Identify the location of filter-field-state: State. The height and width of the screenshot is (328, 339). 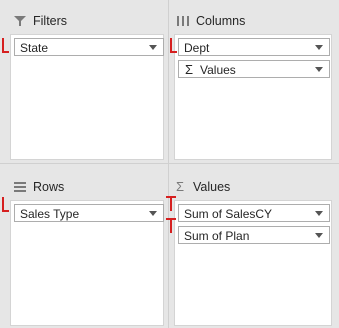
(89, 47).